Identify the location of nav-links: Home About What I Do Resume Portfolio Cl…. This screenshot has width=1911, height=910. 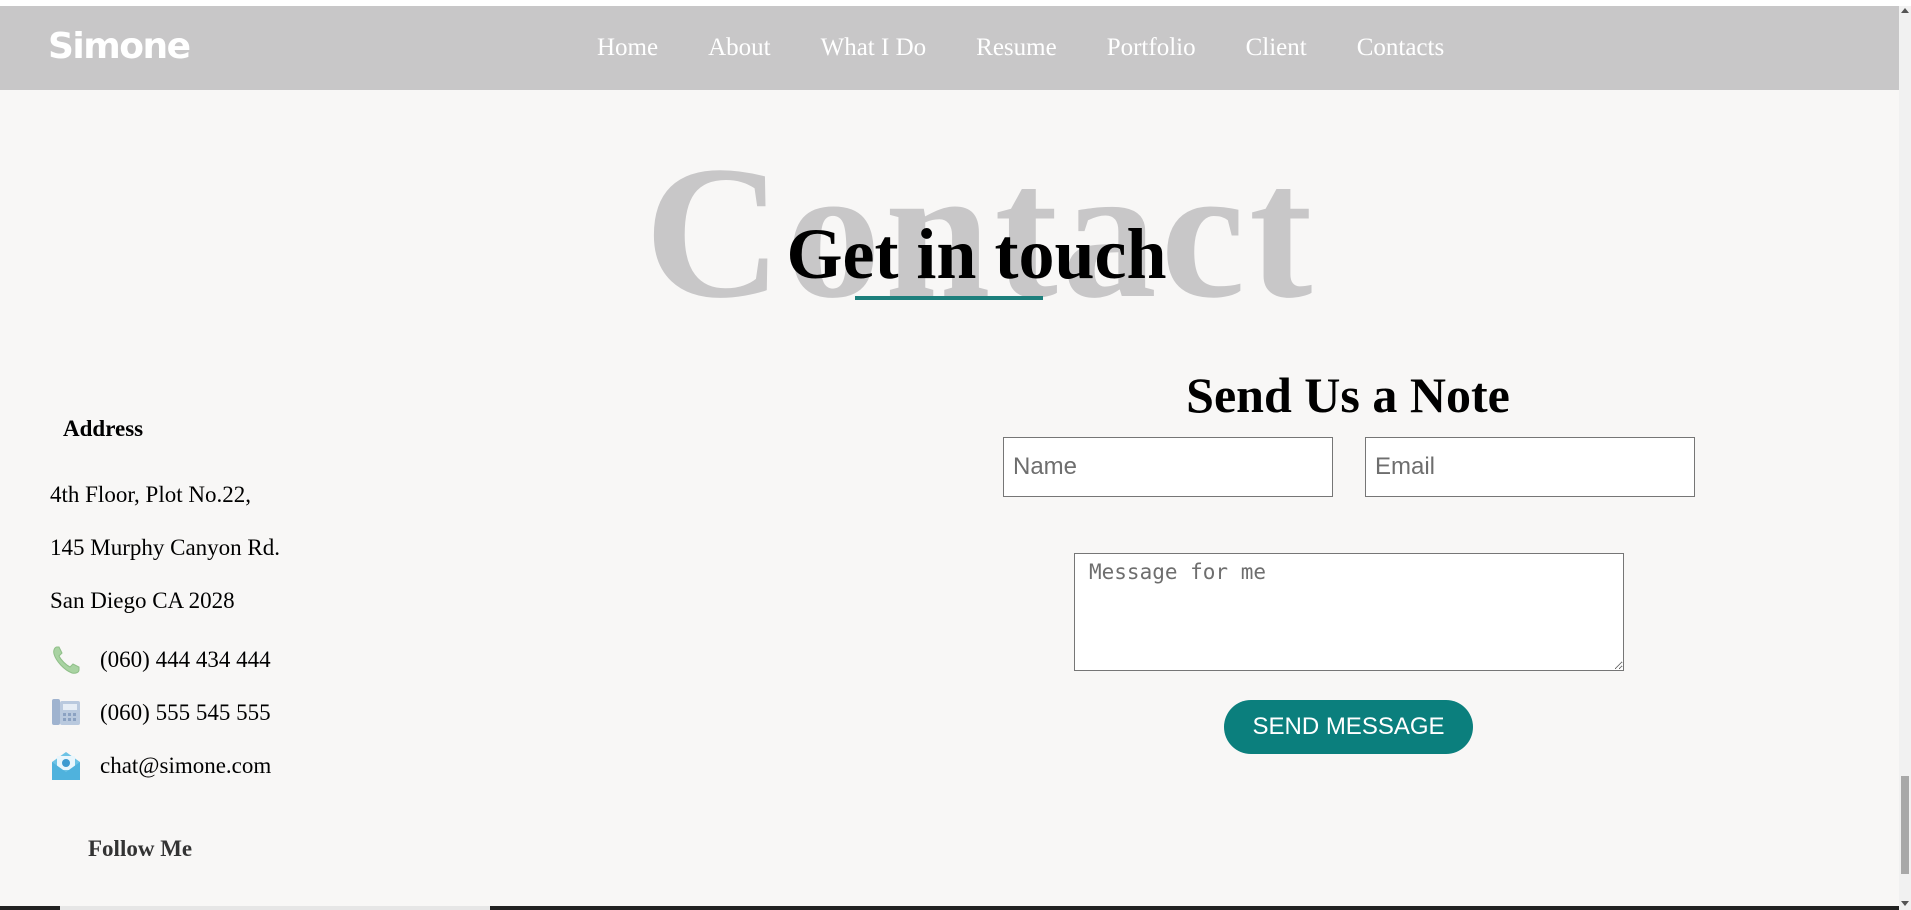
(1045, 48).